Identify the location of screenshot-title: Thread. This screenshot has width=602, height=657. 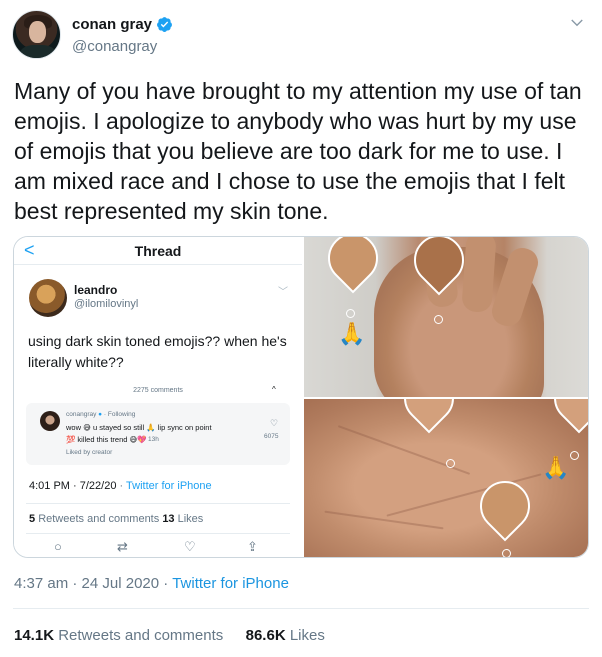
(158, 251).